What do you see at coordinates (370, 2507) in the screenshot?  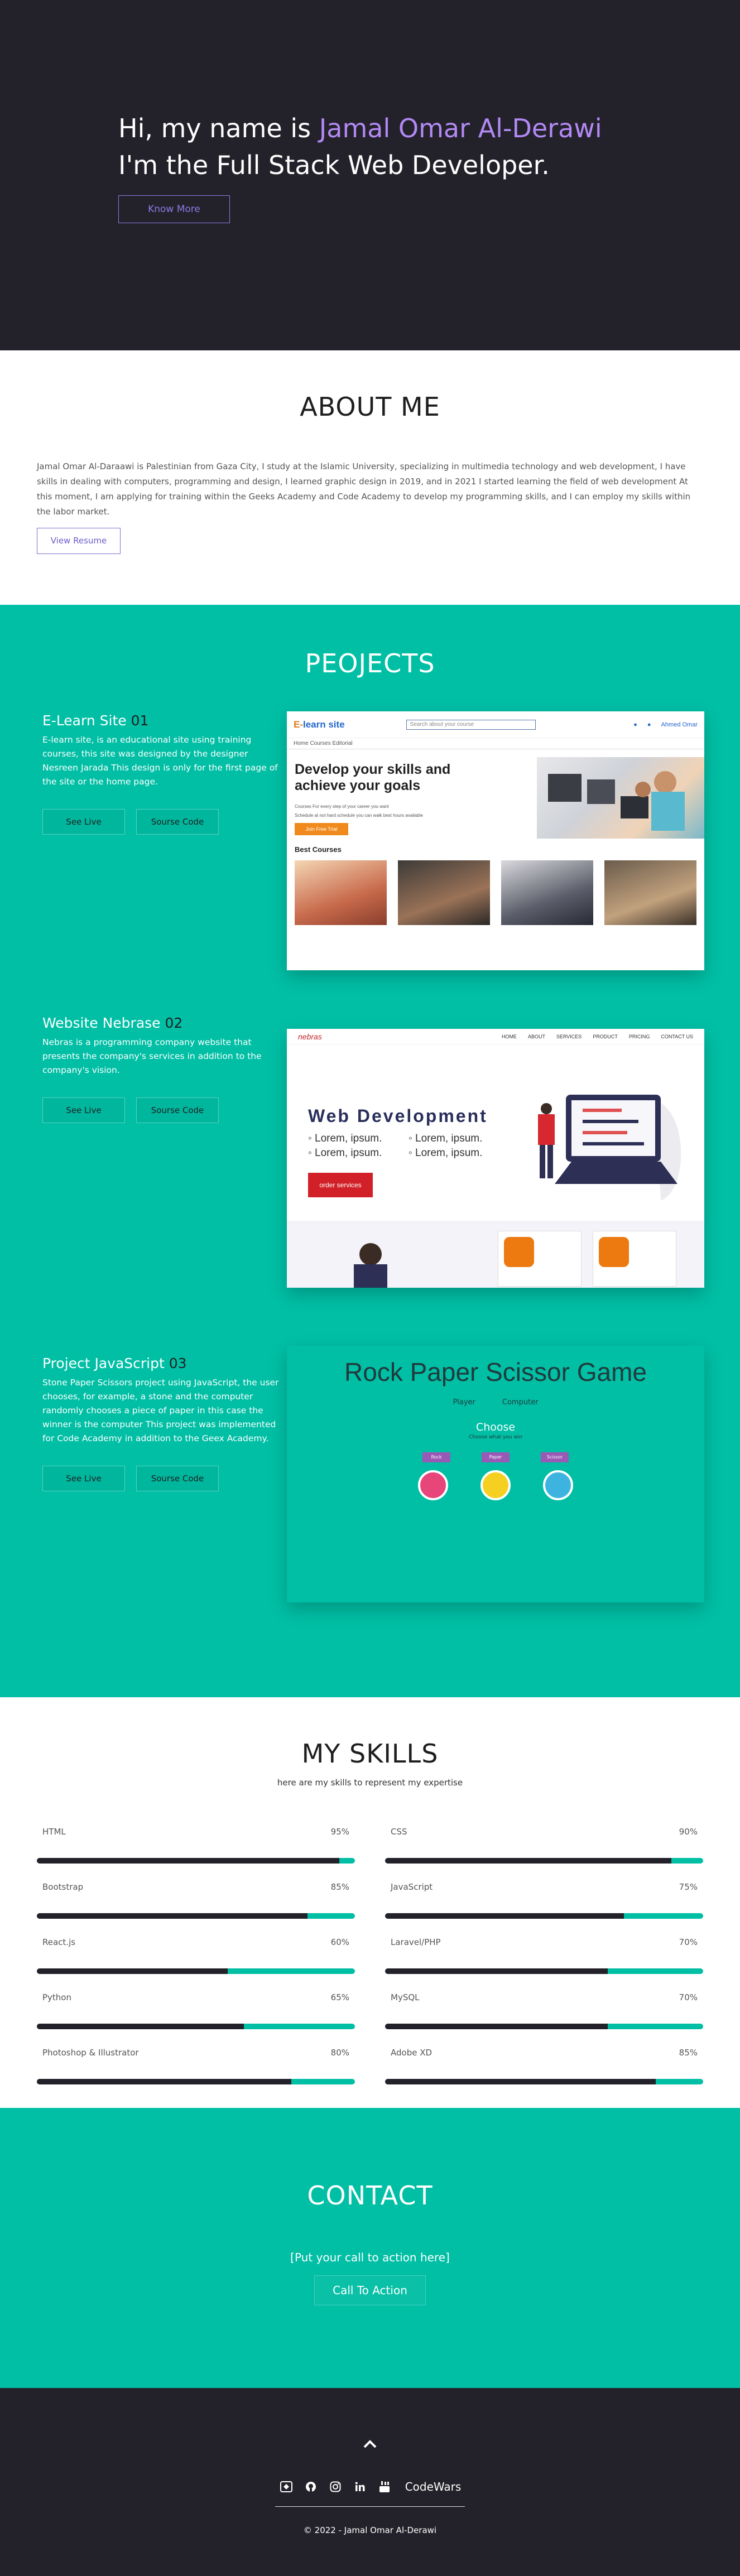 I see `footer-divider` at bounding box center [370, 2507].